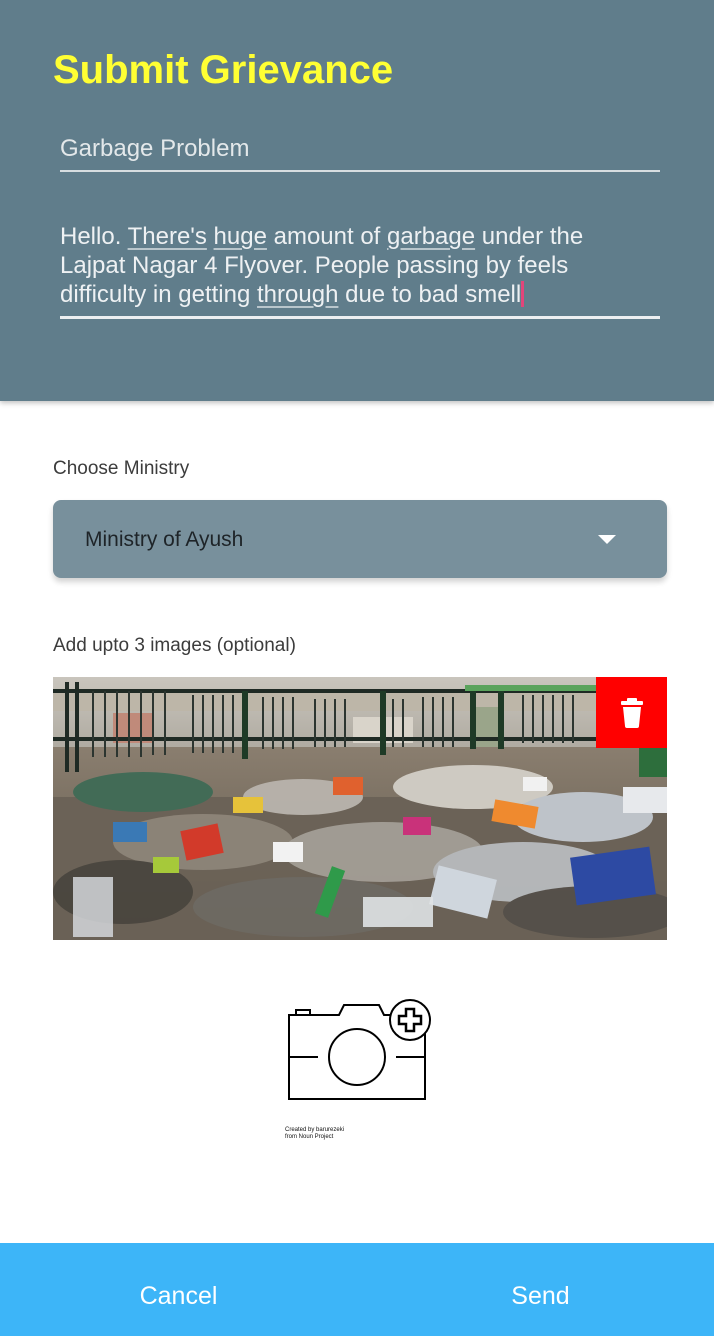 This screenshot has height=1336, width=714. I want to click on delete-image-button, so click(631, 712).